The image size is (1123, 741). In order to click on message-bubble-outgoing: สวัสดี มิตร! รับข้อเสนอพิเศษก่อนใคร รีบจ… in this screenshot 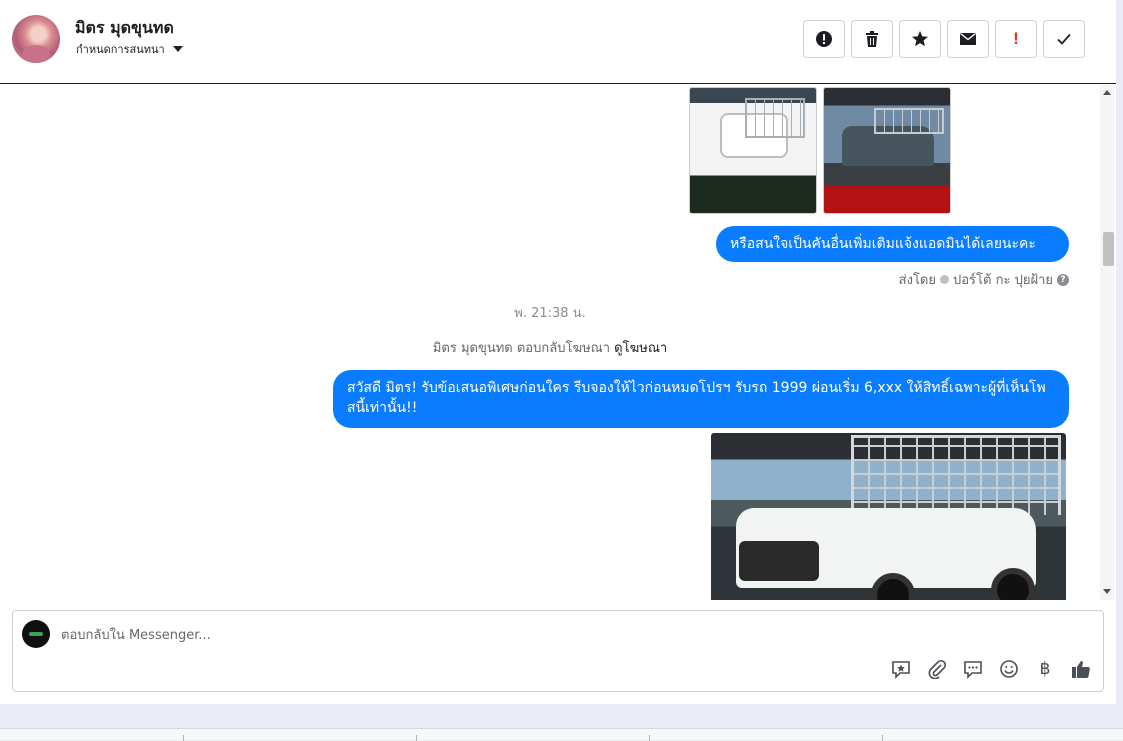, I will do `click(701, 399)`.